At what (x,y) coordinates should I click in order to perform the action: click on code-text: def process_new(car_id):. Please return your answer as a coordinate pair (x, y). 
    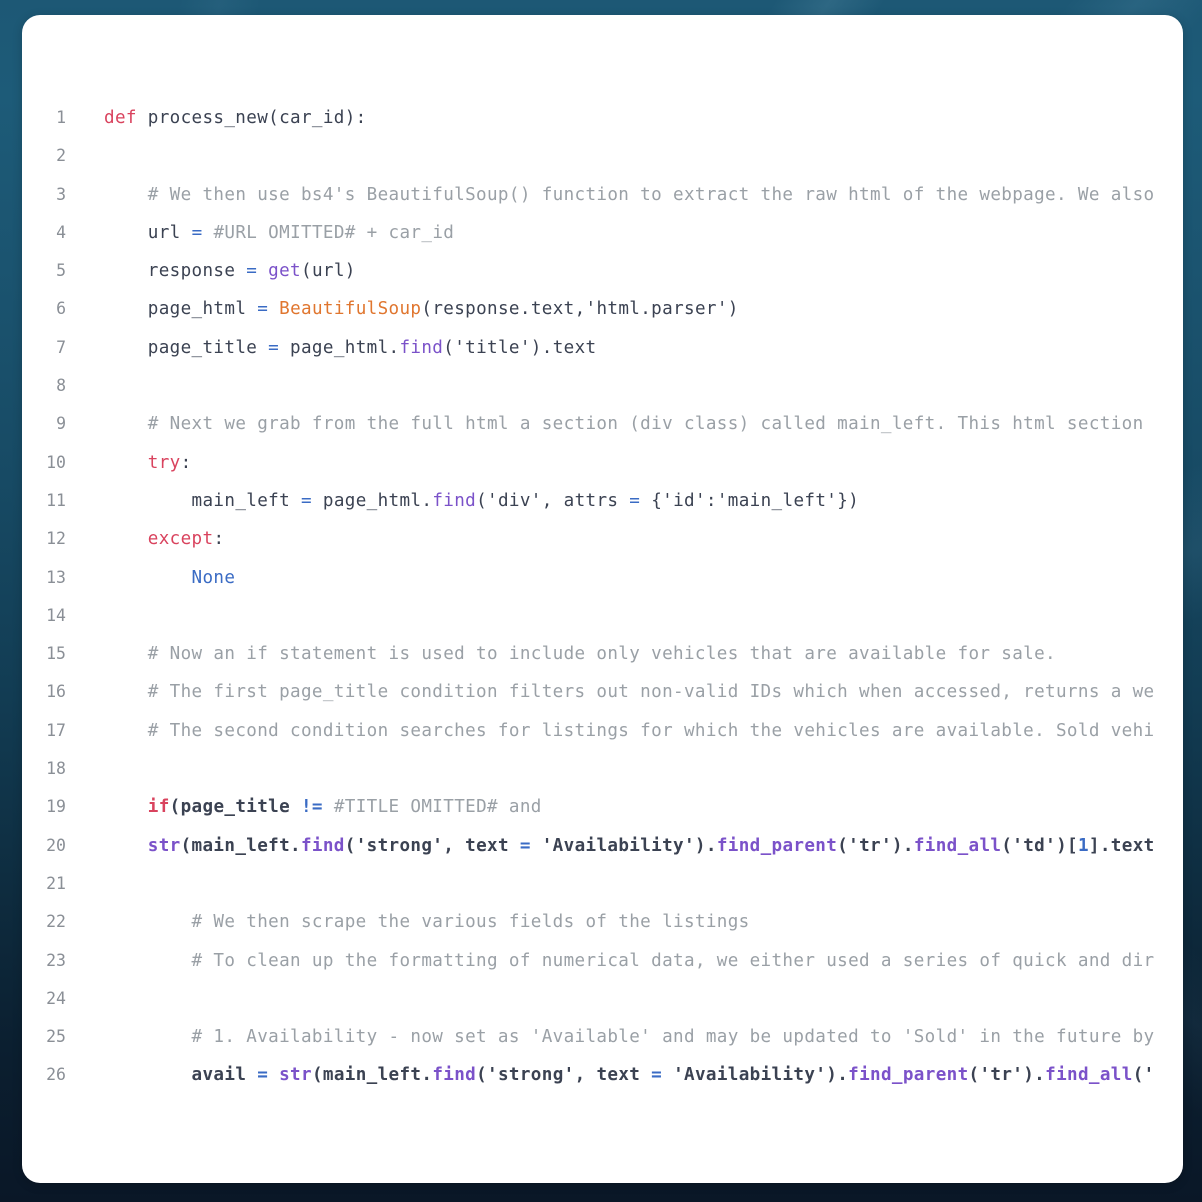
    Looking at the image, I should click on (235, 118).